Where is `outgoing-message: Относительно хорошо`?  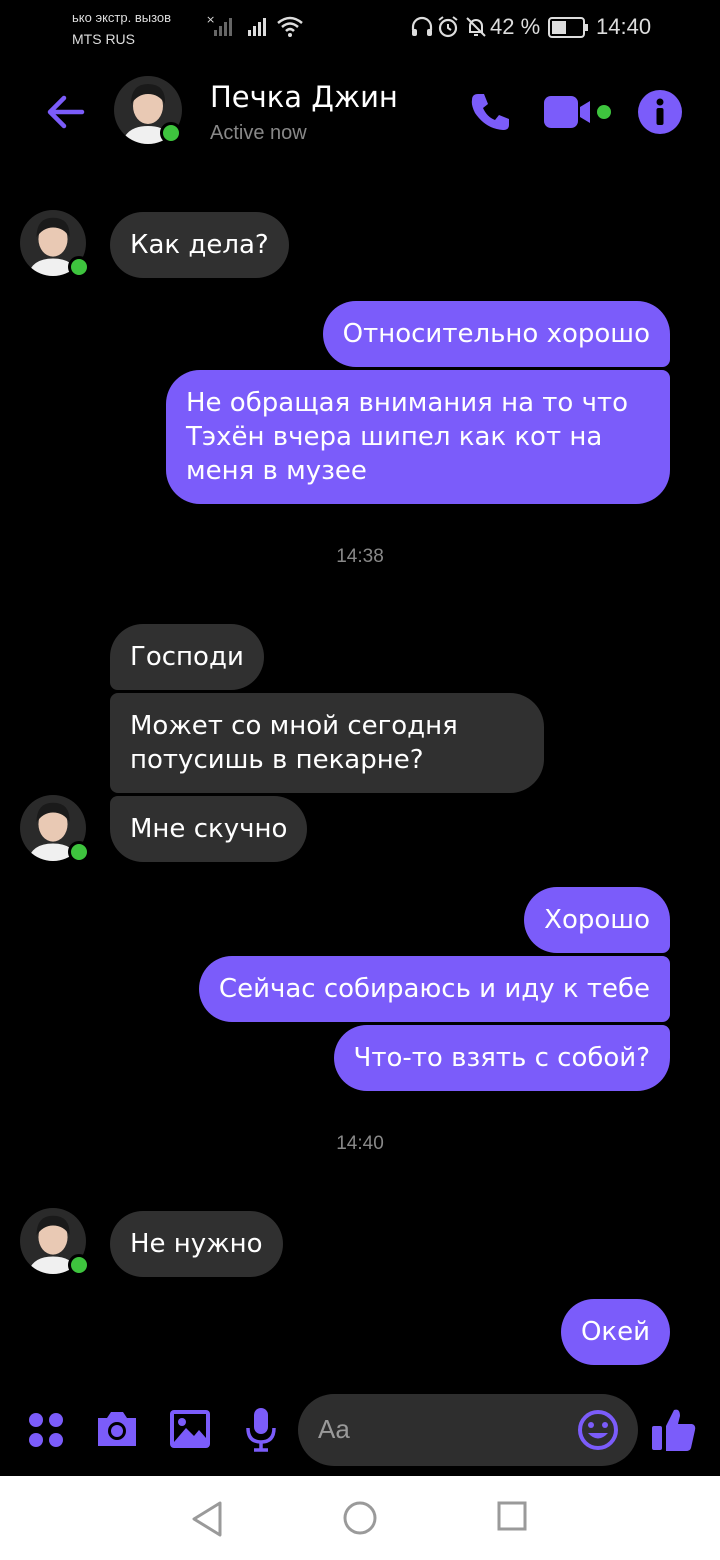
outgoing-message: Относительно хорошо is located at coordinates (496, 334).